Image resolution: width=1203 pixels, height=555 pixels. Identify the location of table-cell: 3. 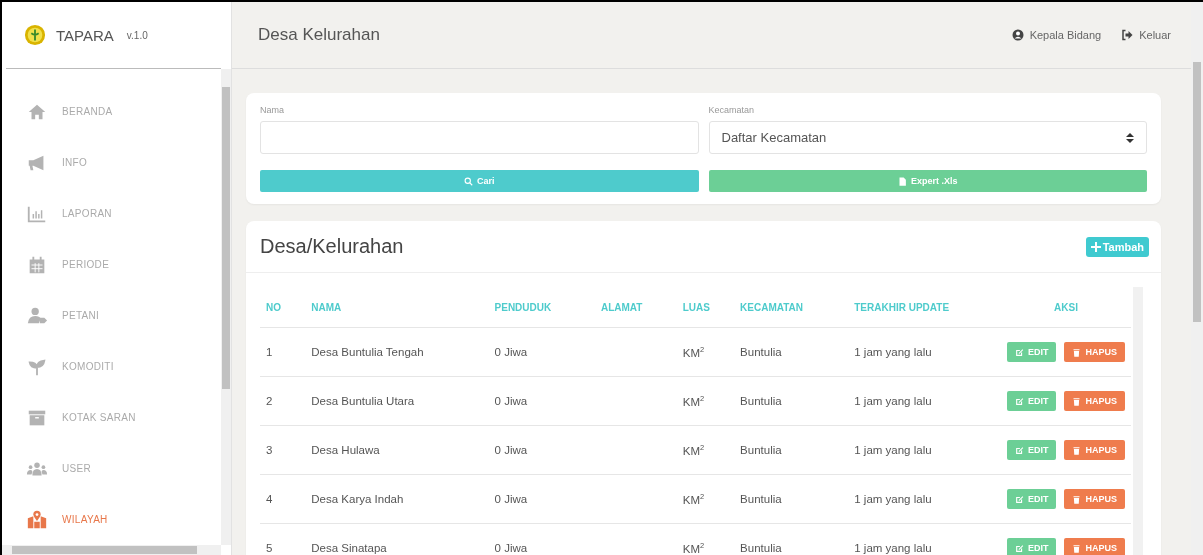
(283, 450).